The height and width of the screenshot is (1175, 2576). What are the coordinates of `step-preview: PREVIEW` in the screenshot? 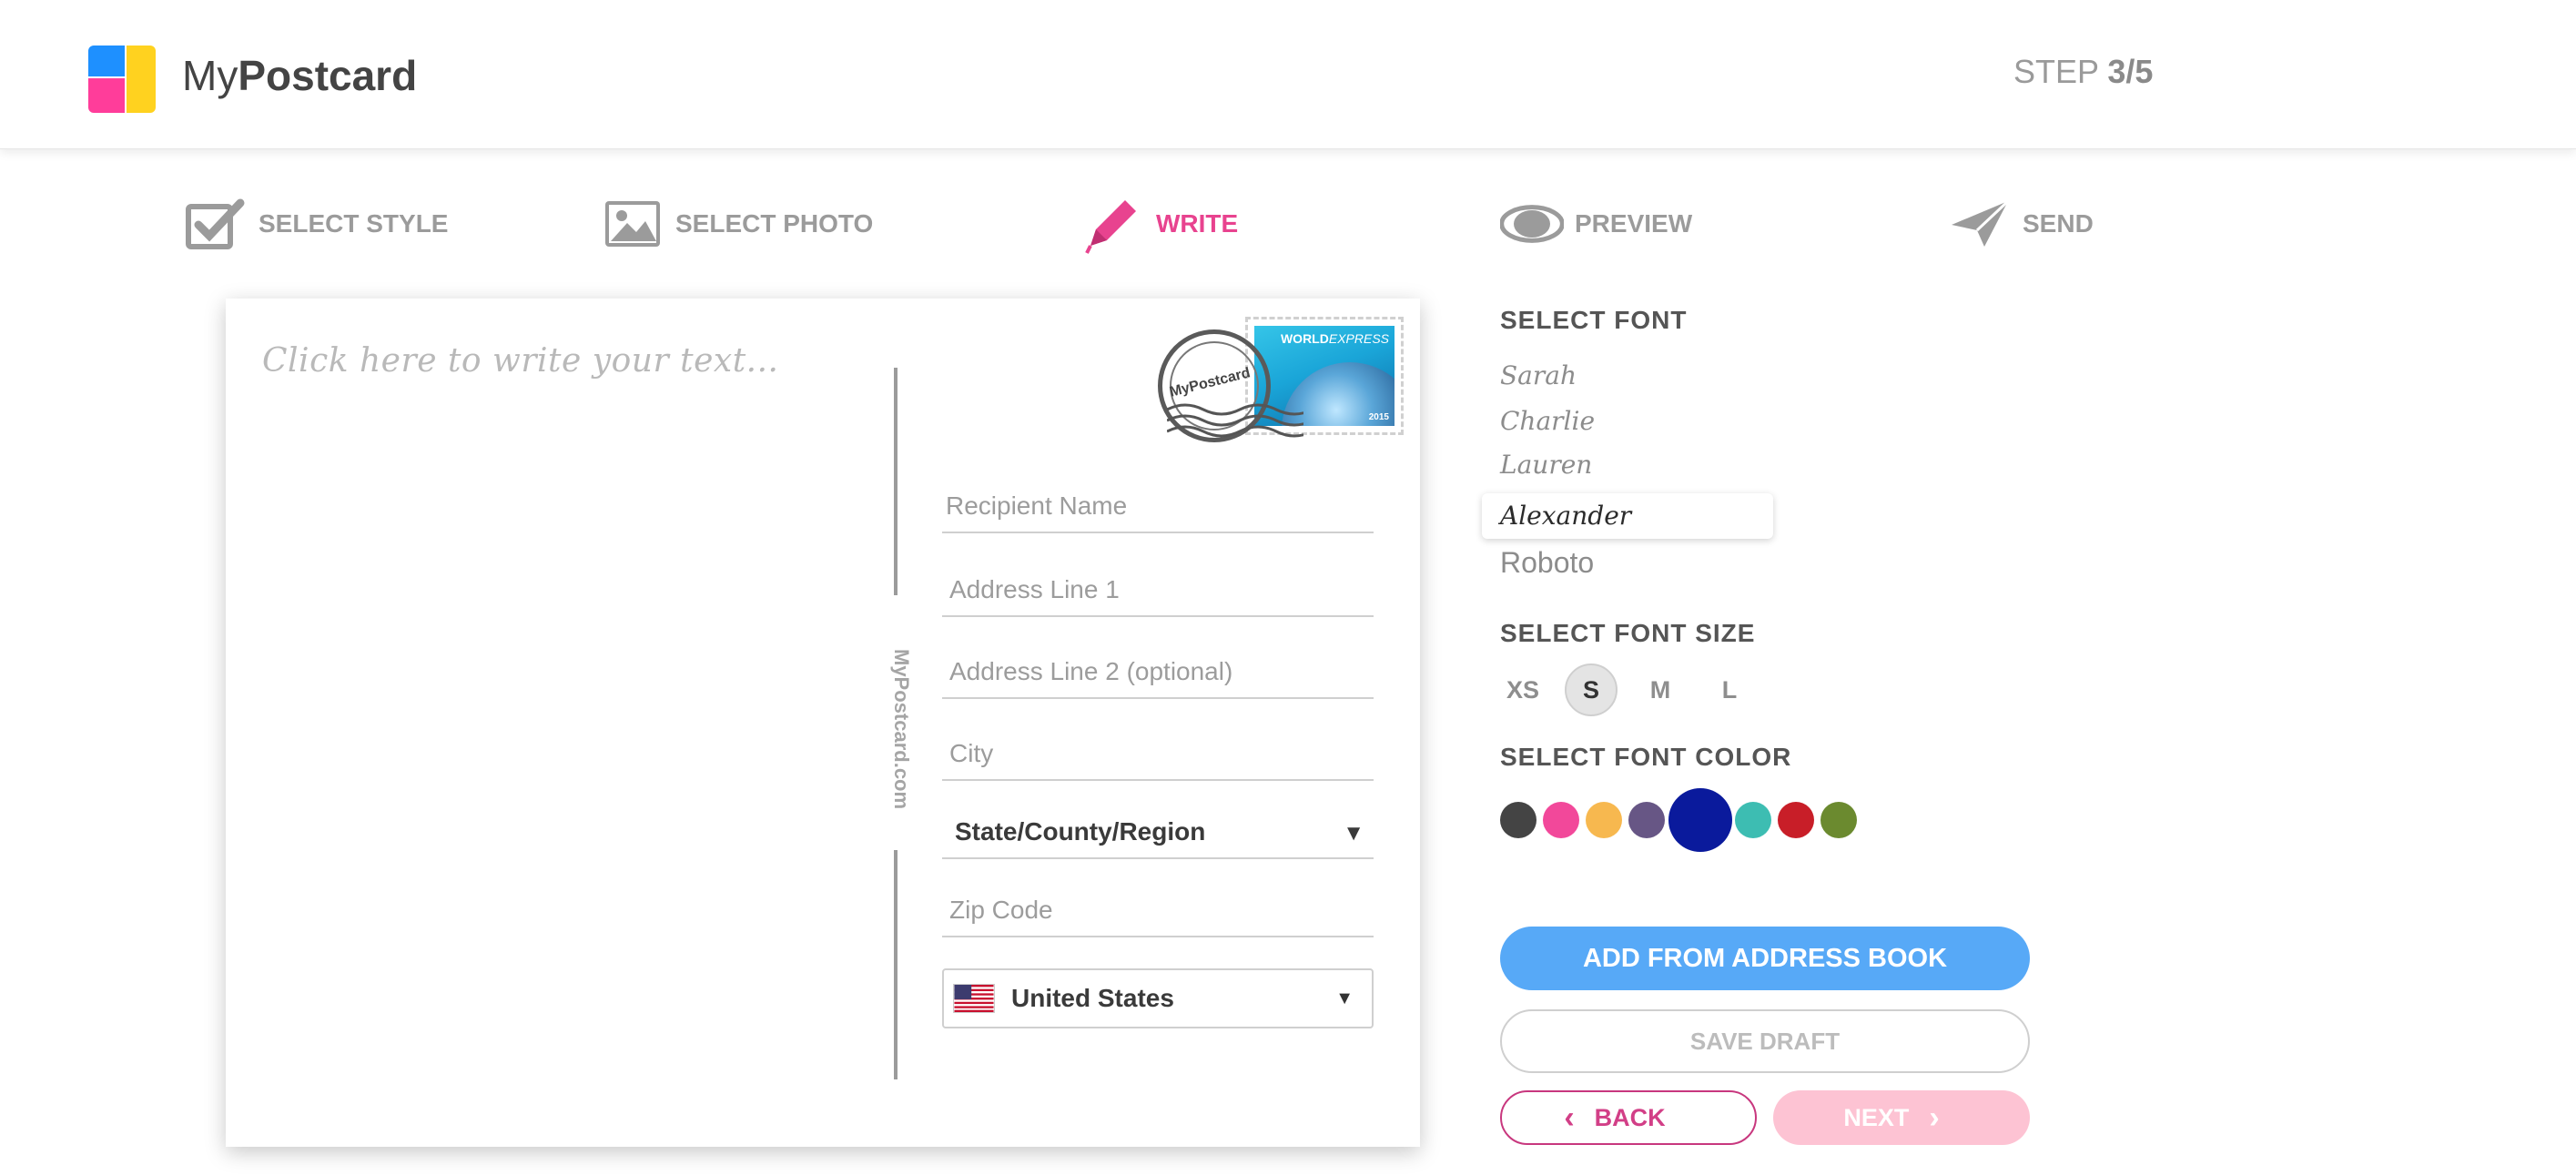 It's located at (1596, 224).